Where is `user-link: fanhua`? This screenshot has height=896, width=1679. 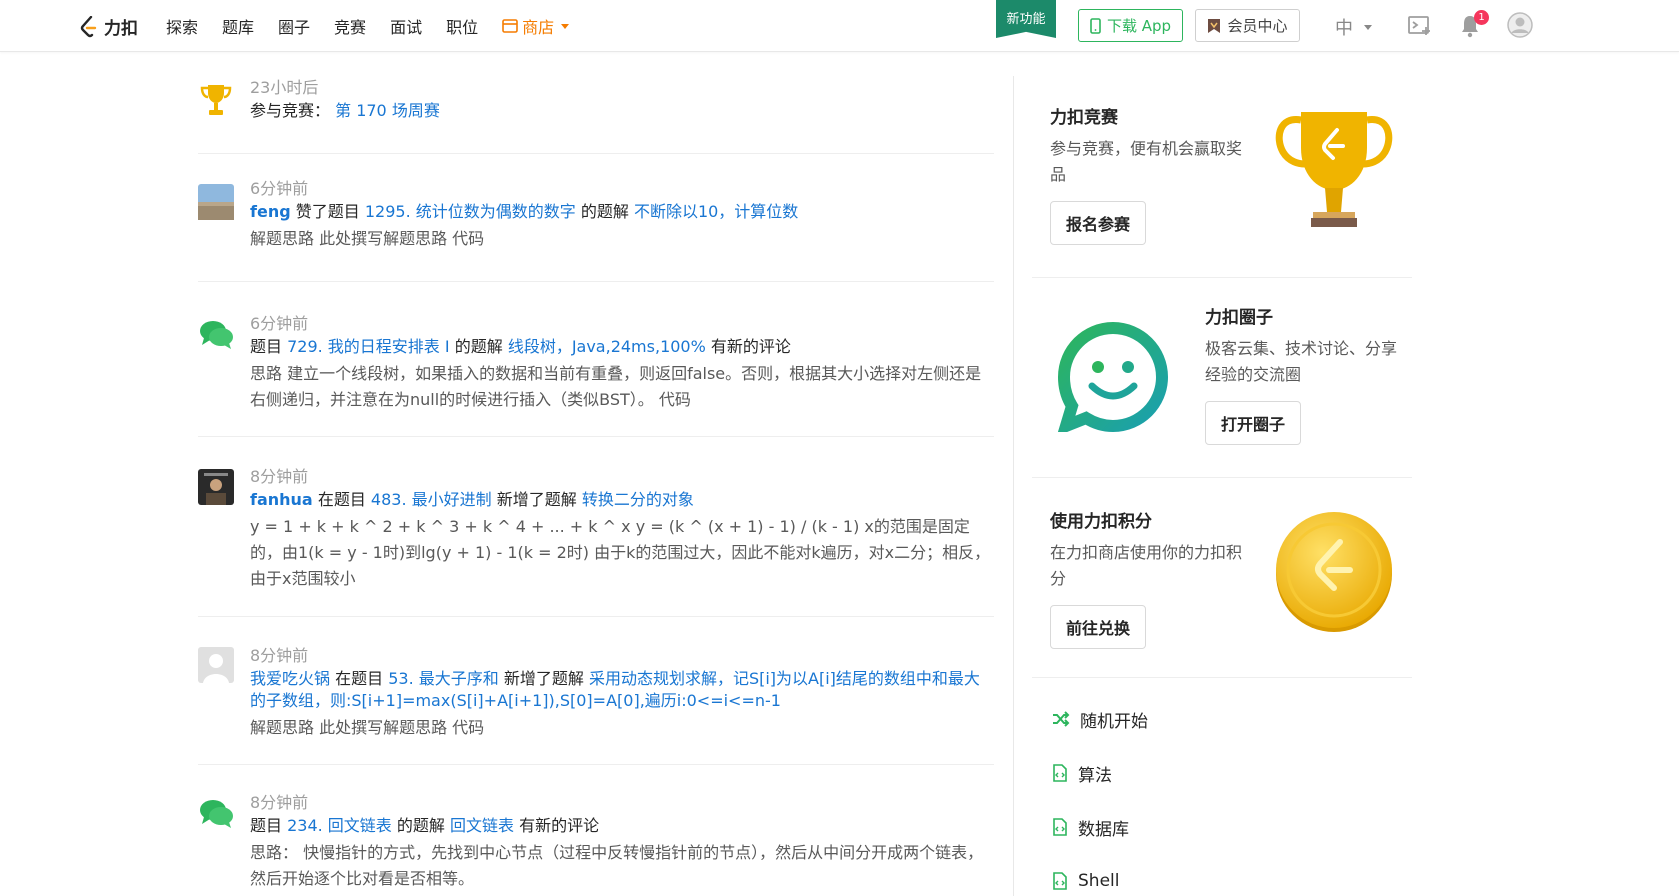
user-link: fanhua is located at coordinates (281, 499).